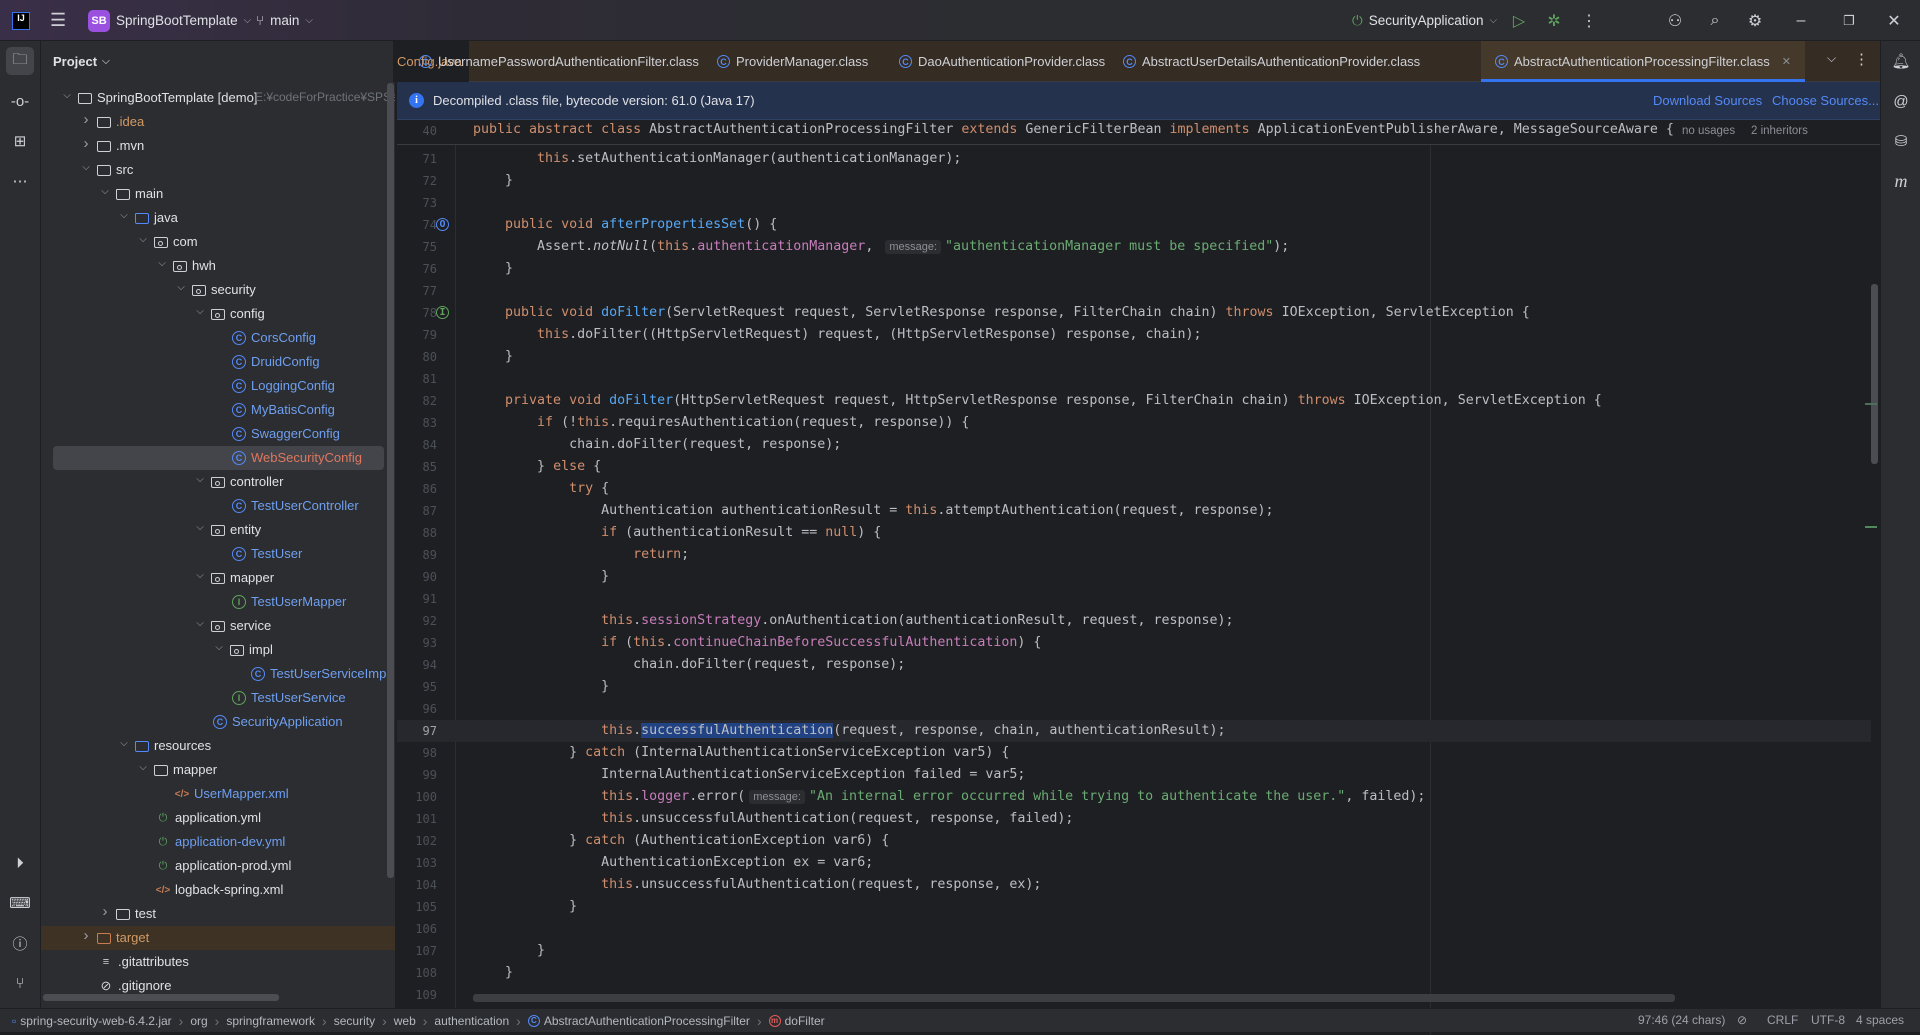  I want to click on tree-item: › .idea, so click(218, 122).